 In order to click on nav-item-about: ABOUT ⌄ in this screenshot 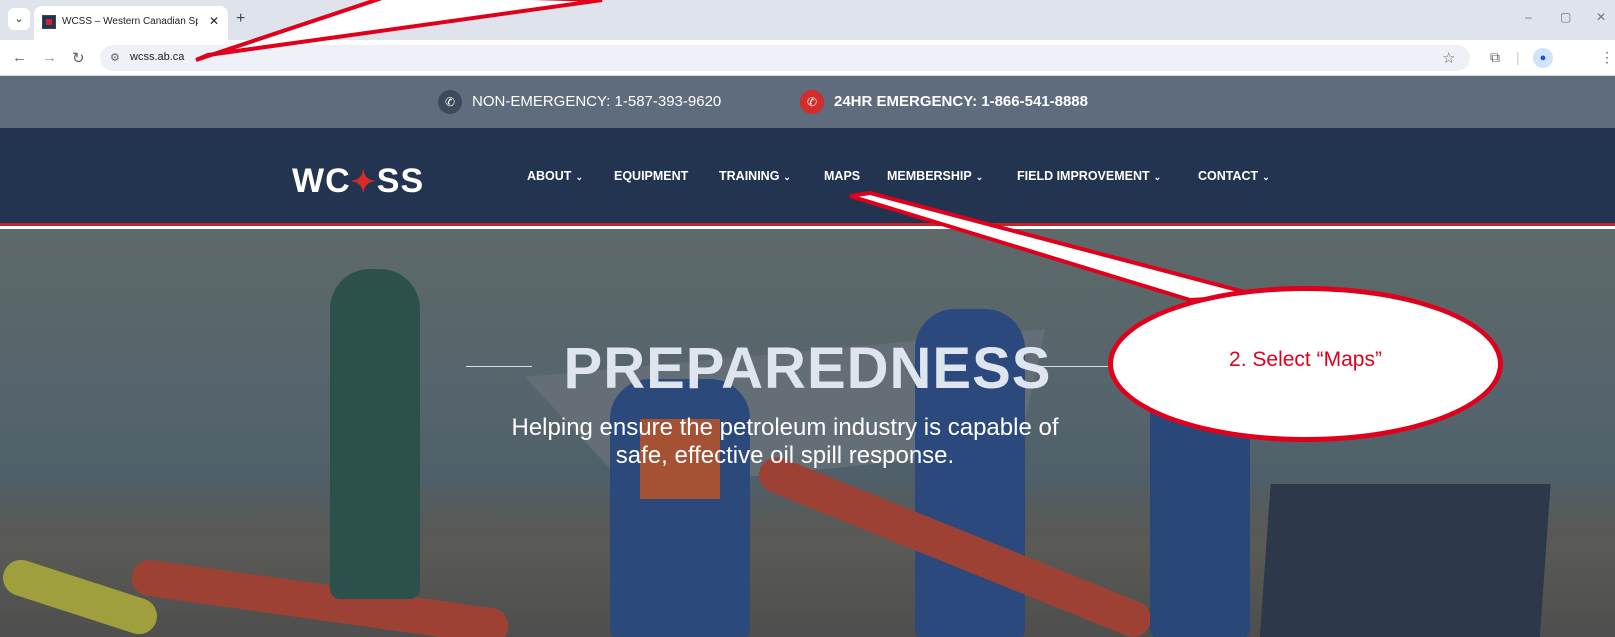, I will do `click(555, 176)`.